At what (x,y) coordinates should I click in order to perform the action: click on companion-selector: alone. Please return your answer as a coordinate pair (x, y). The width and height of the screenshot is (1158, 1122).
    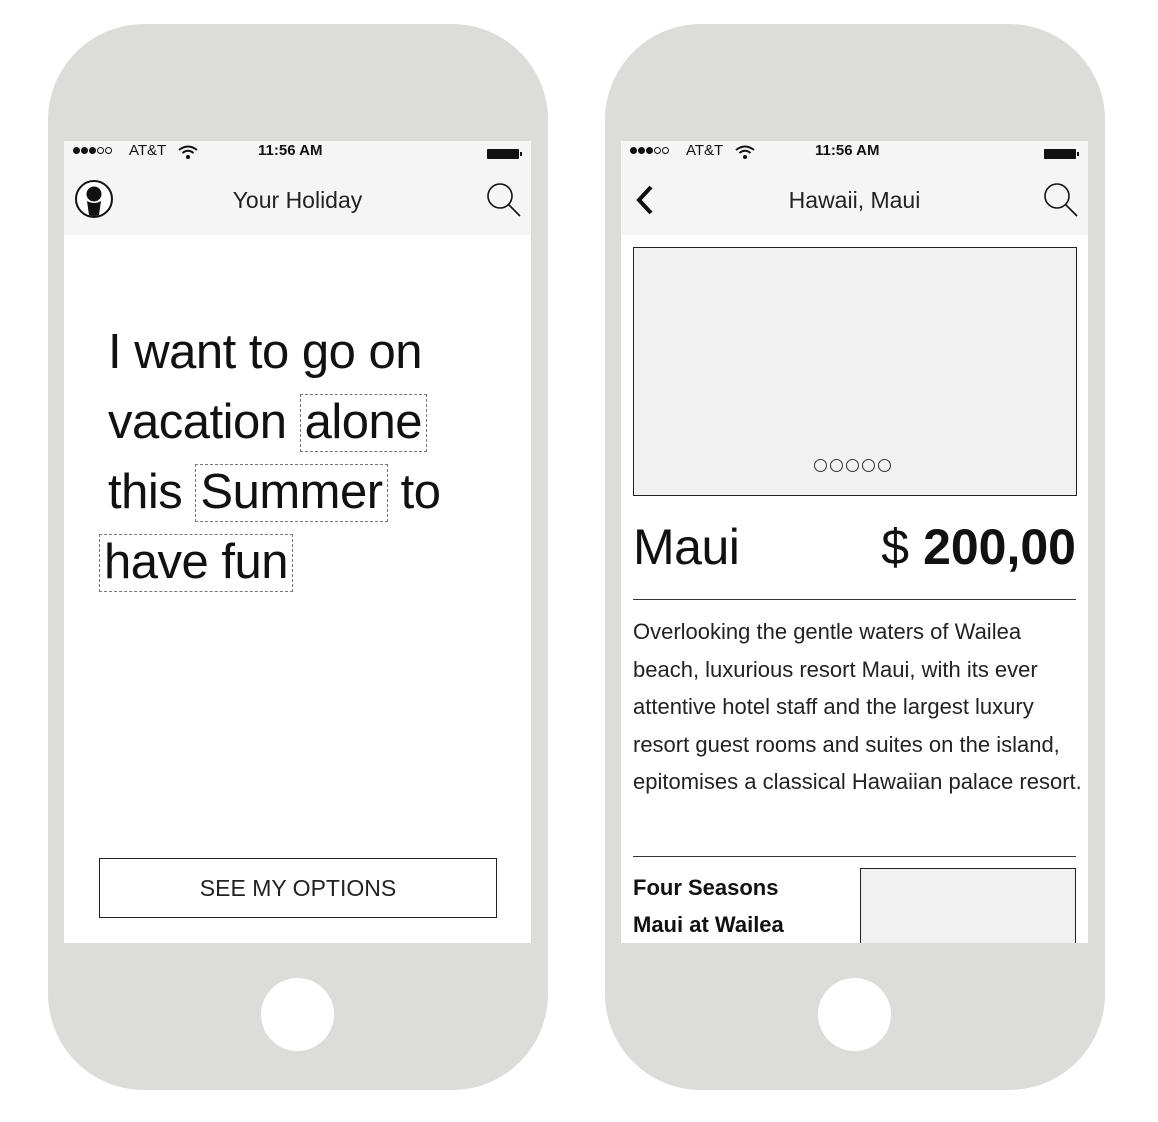
    Looking at the image, I should click on (363, 423).